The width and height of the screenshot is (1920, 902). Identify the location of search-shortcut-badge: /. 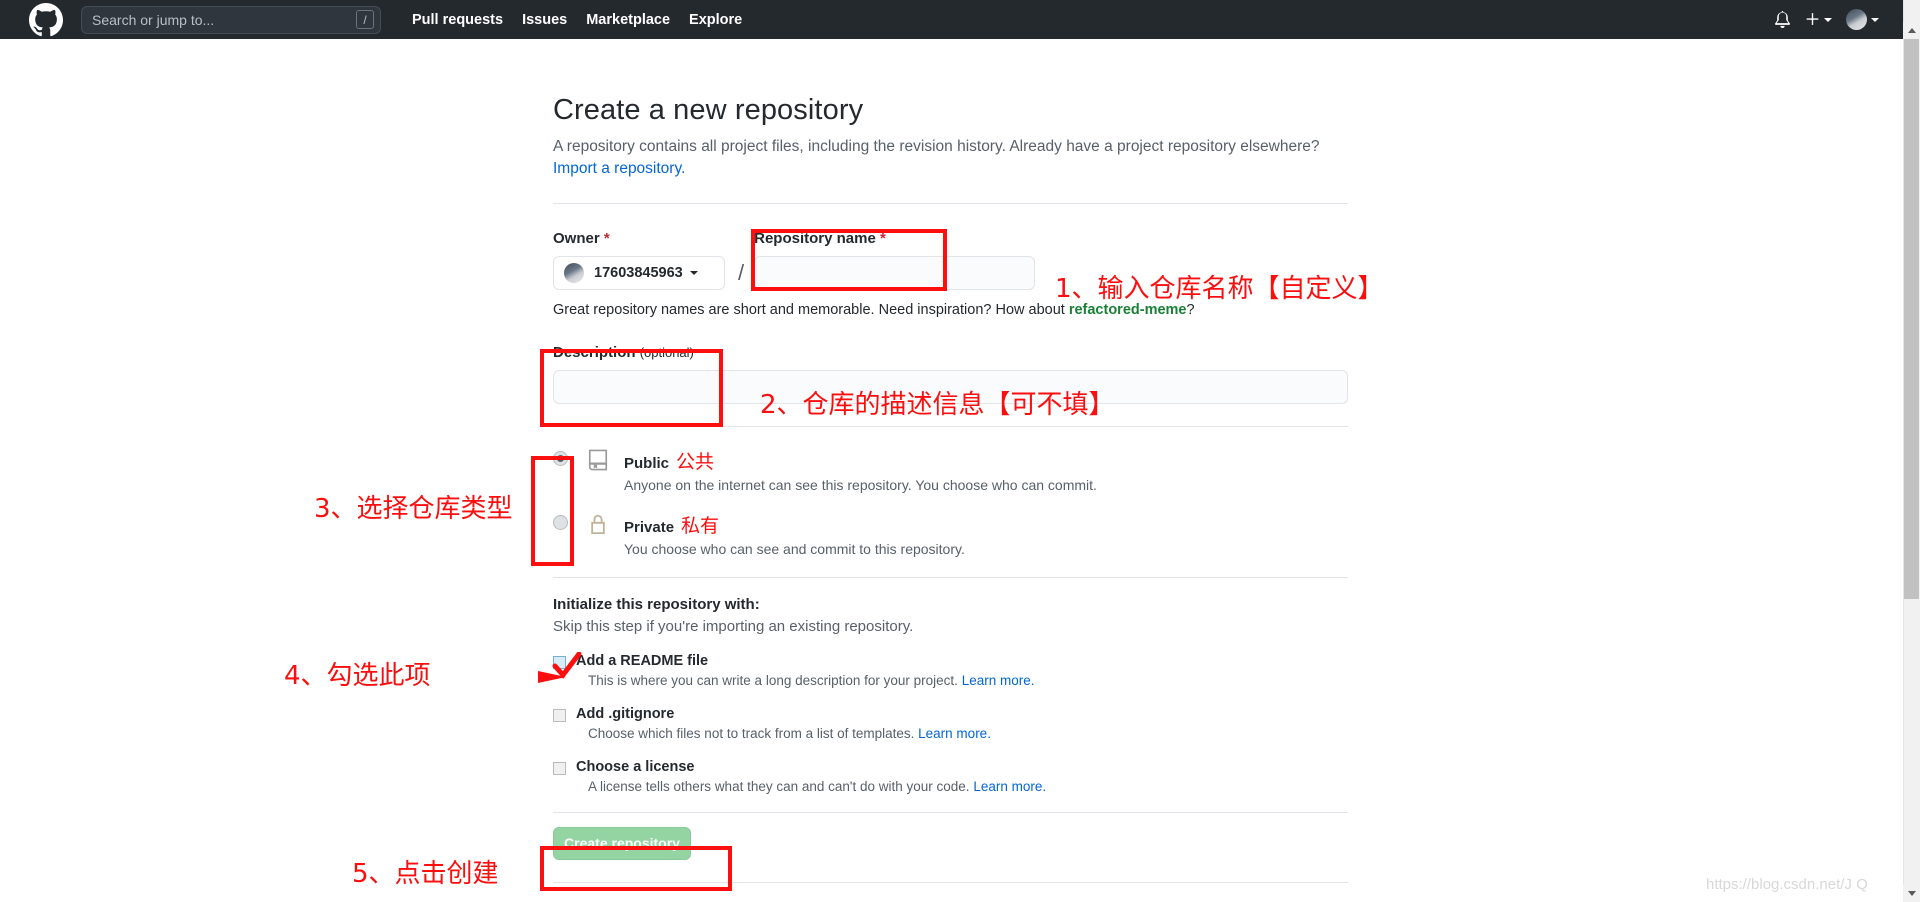
(365, 19).